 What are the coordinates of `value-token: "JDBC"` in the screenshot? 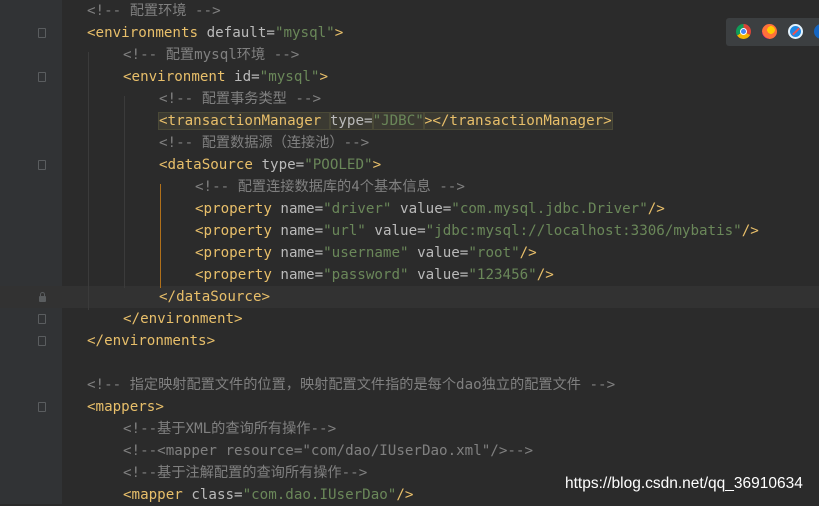 It's located at (398, 121).